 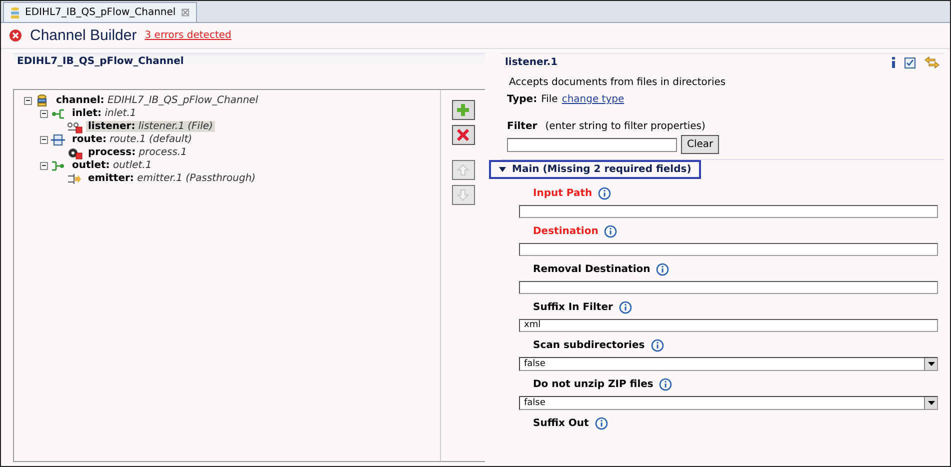 What do you see at coordinates (132, 139) in the screenshot?
I see `tree-item: route: route.1 (default)` at bounding box center [132, 139].